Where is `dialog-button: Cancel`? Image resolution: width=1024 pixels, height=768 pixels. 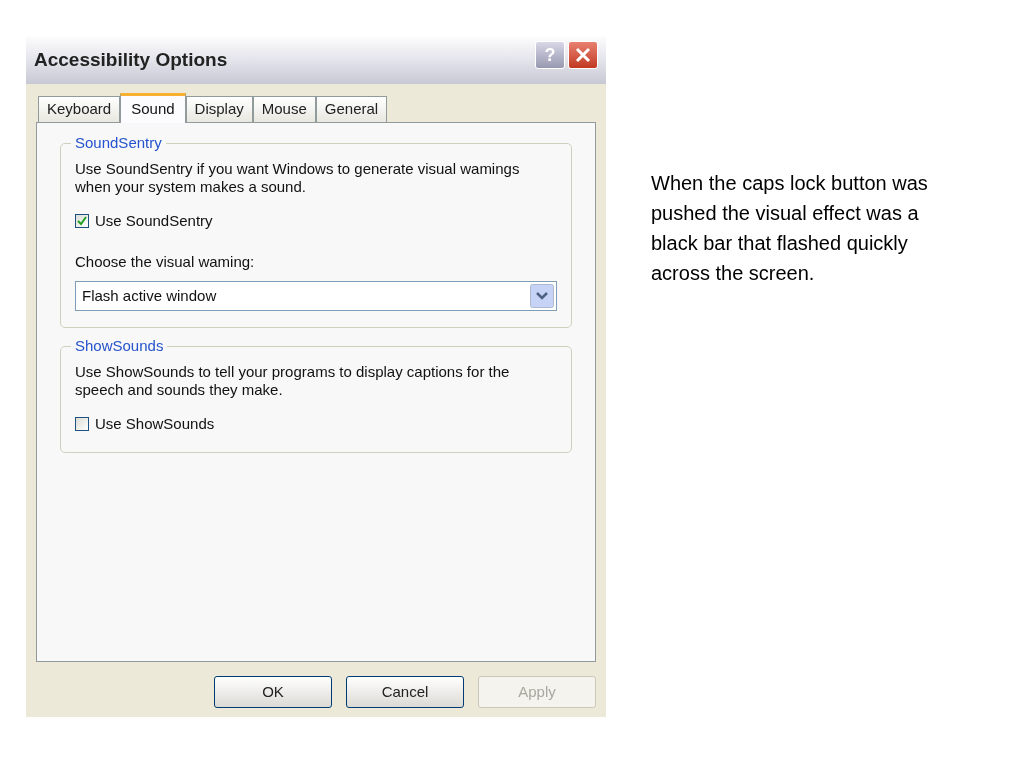
dialog-button: Cancel is located at coordinates (405, 692).